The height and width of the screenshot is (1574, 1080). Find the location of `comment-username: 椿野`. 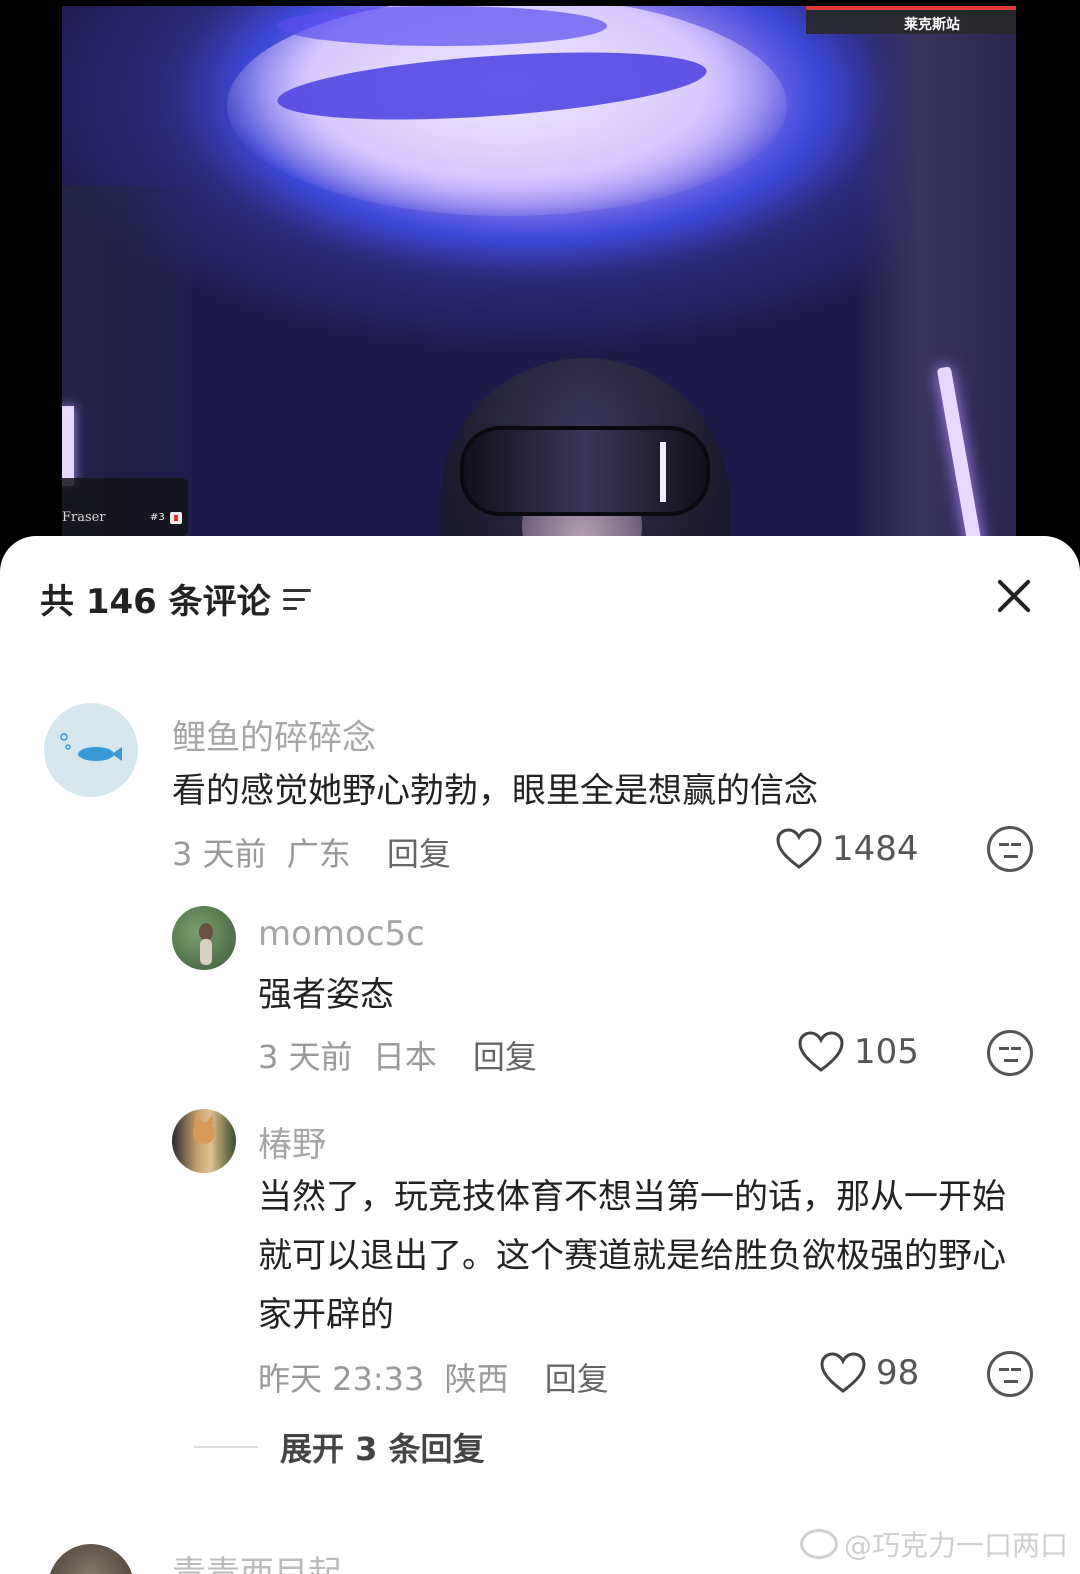

comment-username: 椿野 is located at coordinates (292, 1141).